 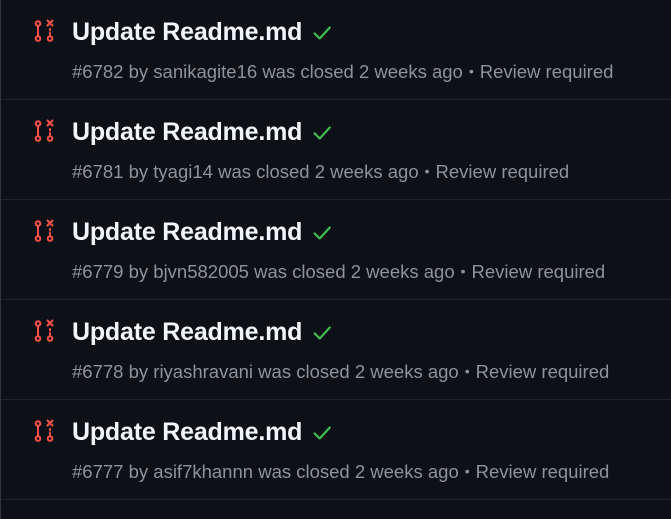 What do you see at coordinates (98, 371) in the screenshot?
I see `pull-request-number: #6778` at bounding box center [98, 371].